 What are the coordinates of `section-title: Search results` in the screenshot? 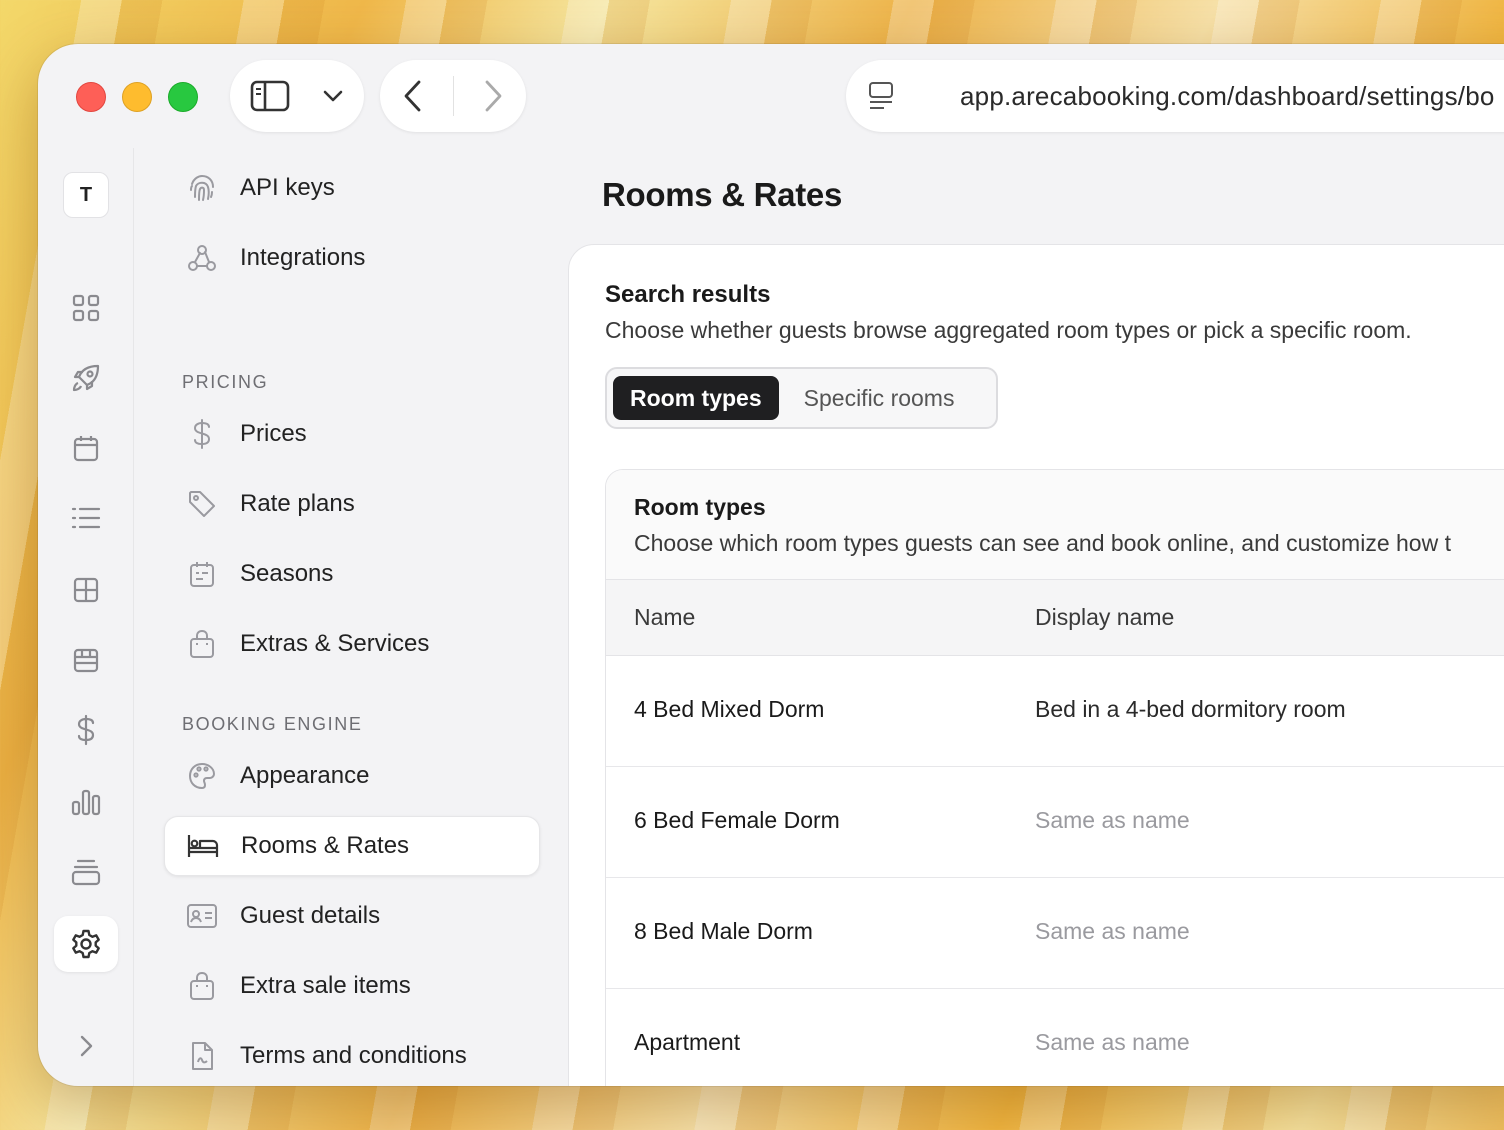 It's located at (688, 294).